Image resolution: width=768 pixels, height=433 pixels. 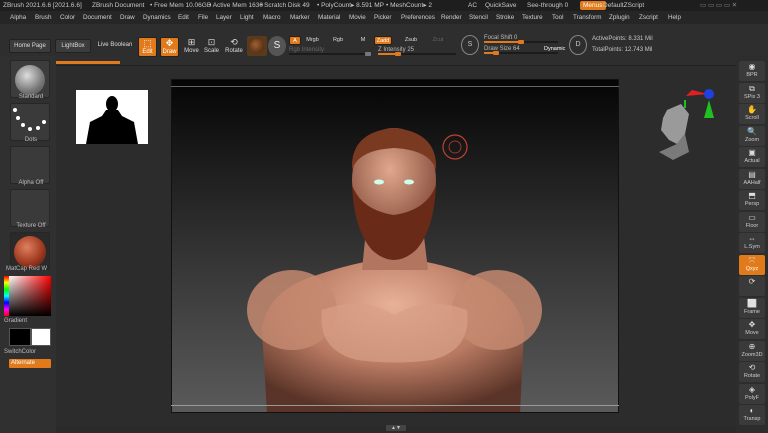 I want to click on qxyz-button: ⤧ Qxyz, so click(x=752, y=264).